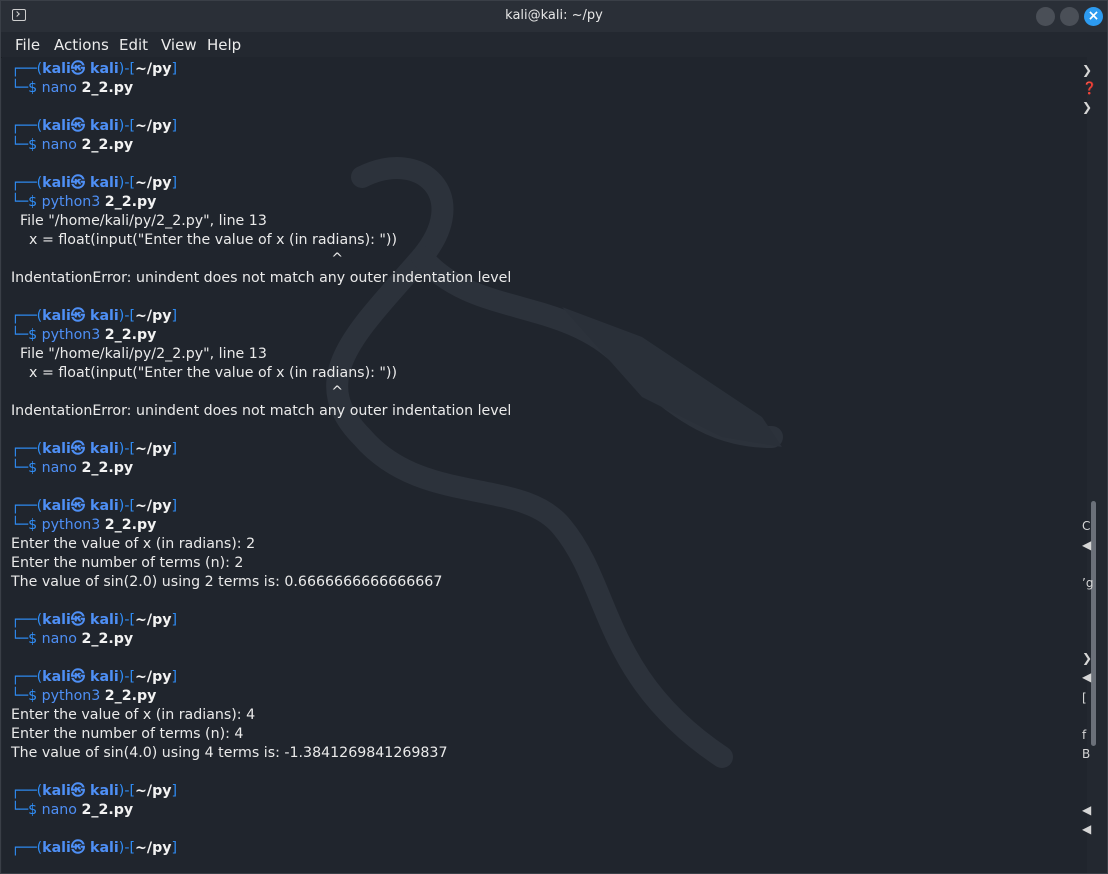  What do you see at coordinates (179, 45) in the screenshot?
I see `menu-view: View` at bounding box center [179, 45].